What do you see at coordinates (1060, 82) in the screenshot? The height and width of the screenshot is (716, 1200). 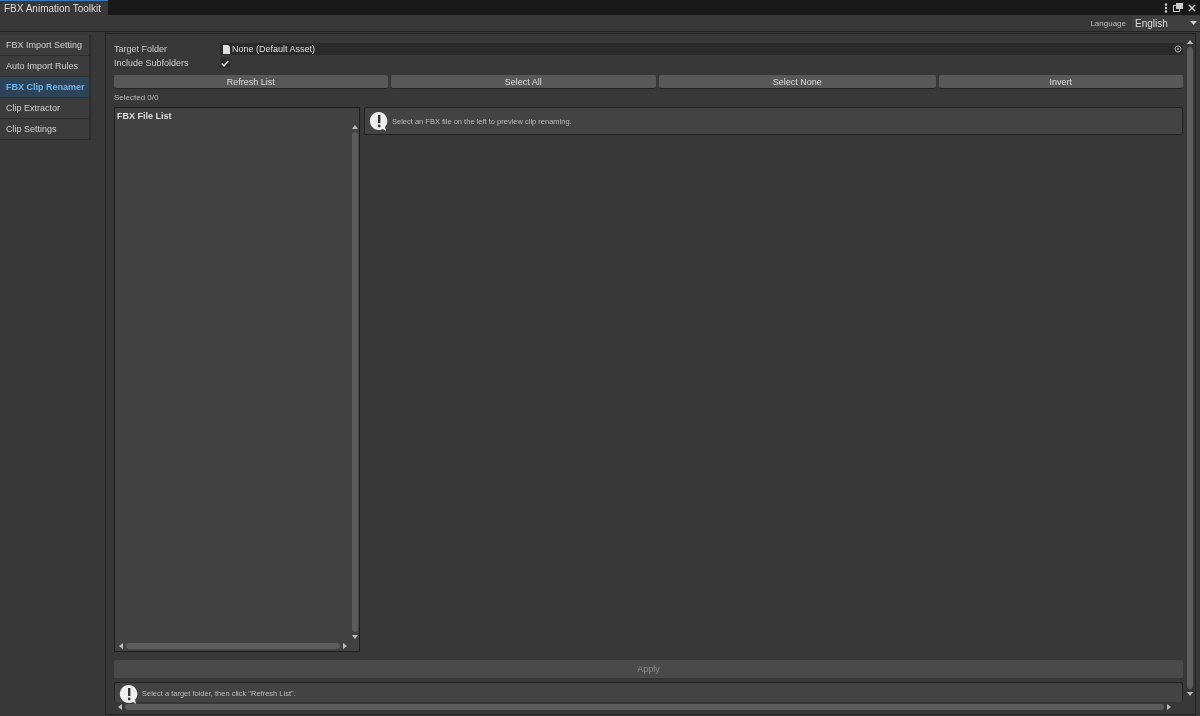 I see `toolbar-button: Invert` at bounding box center [1060, 82].